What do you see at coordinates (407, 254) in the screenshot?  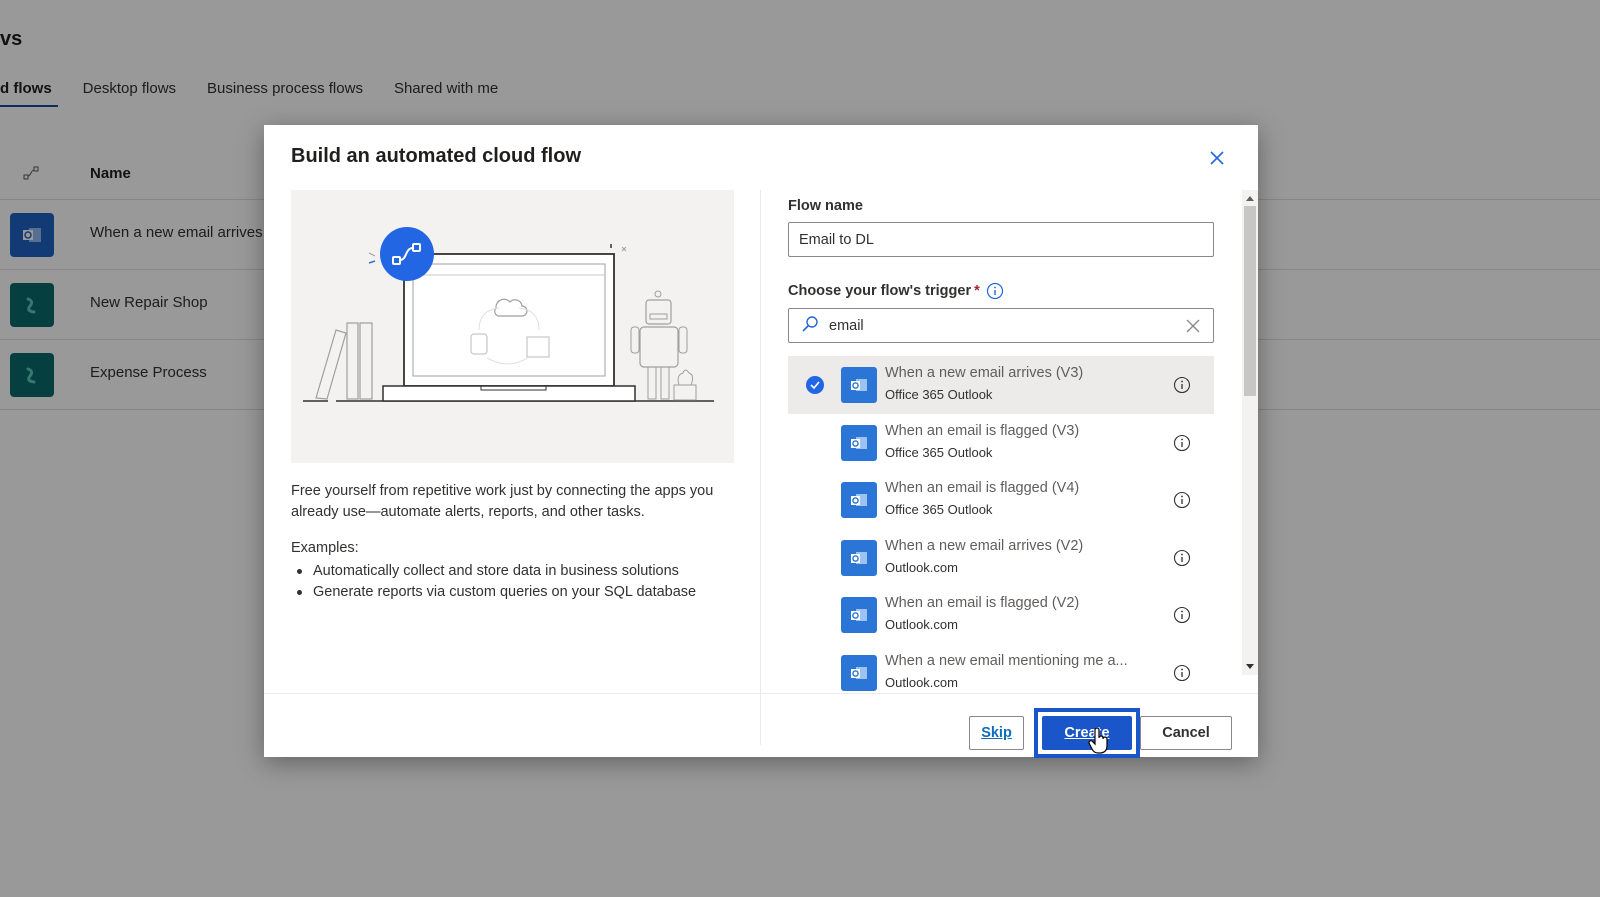 I see `flow-badge-icon` at bounding box center [407, 254].